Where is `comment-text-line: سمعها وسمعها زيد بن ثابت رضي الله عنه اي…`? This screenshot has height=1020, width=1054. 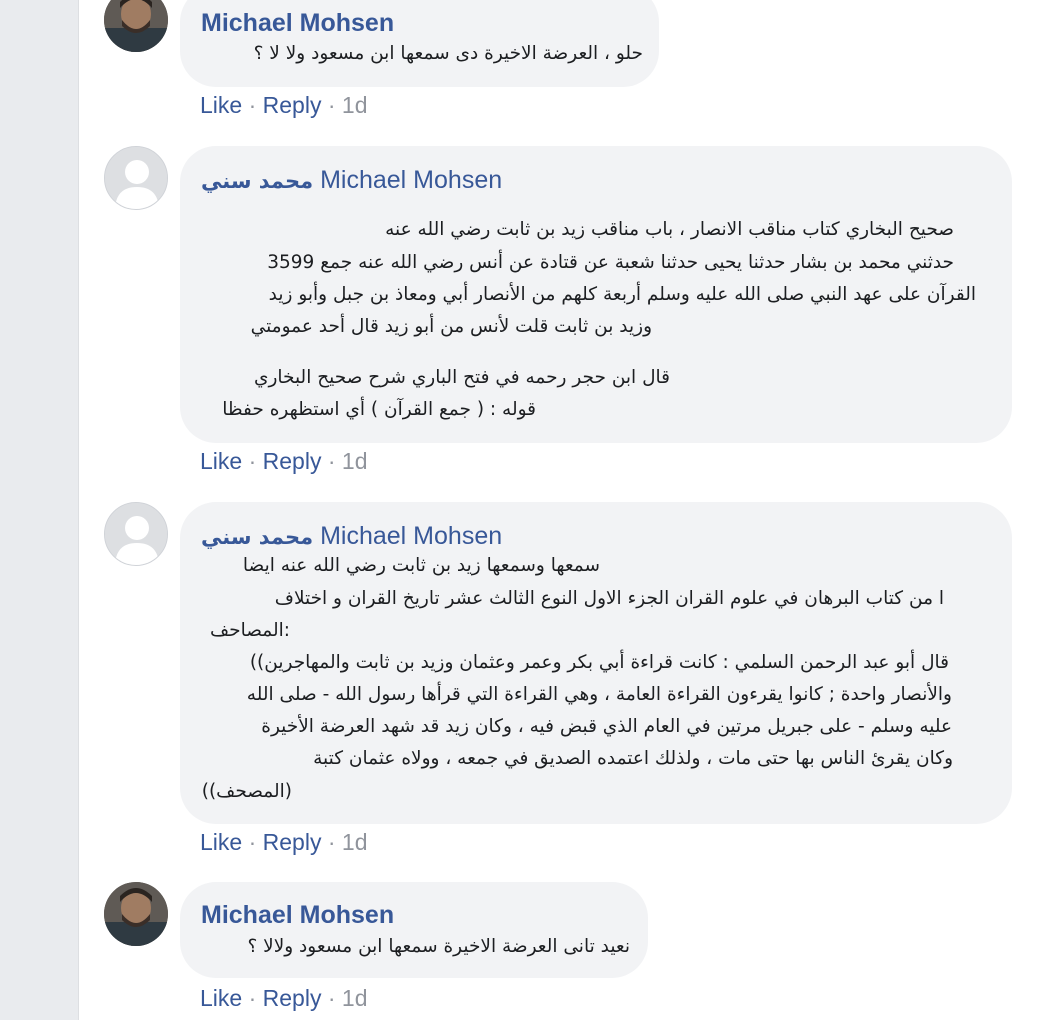
comment-text-line: سمعها وسمعها زيد بن ثابت رضي الله عنه اي… is located at coordinates (421, 565).